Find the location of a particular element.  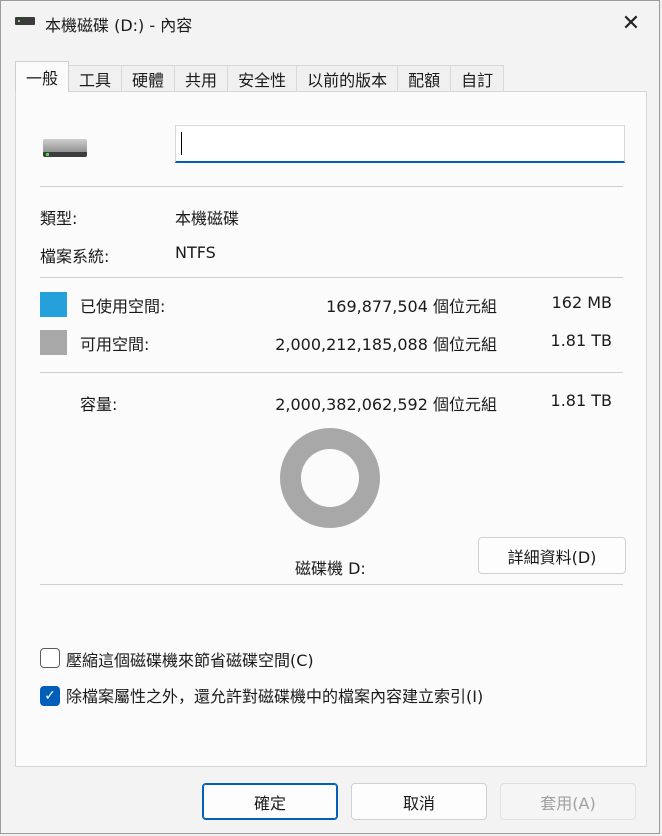

capacity-label: 容量: is located at coordinates (99, 404).